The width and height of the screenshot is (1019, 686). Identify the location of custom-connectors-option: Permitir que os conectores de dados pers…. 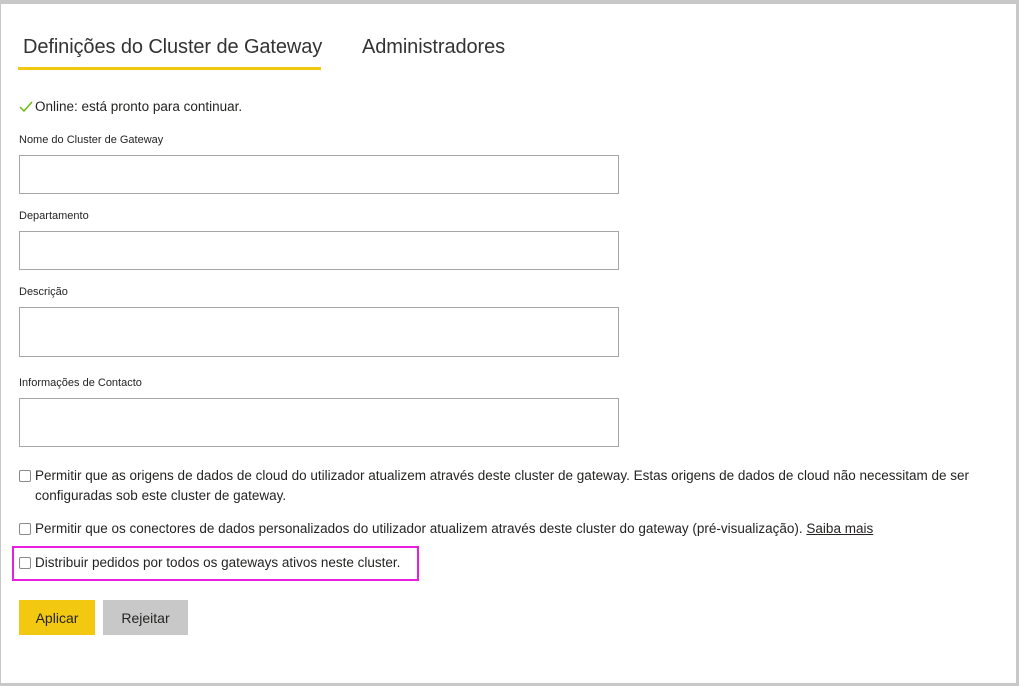
(509, 529).